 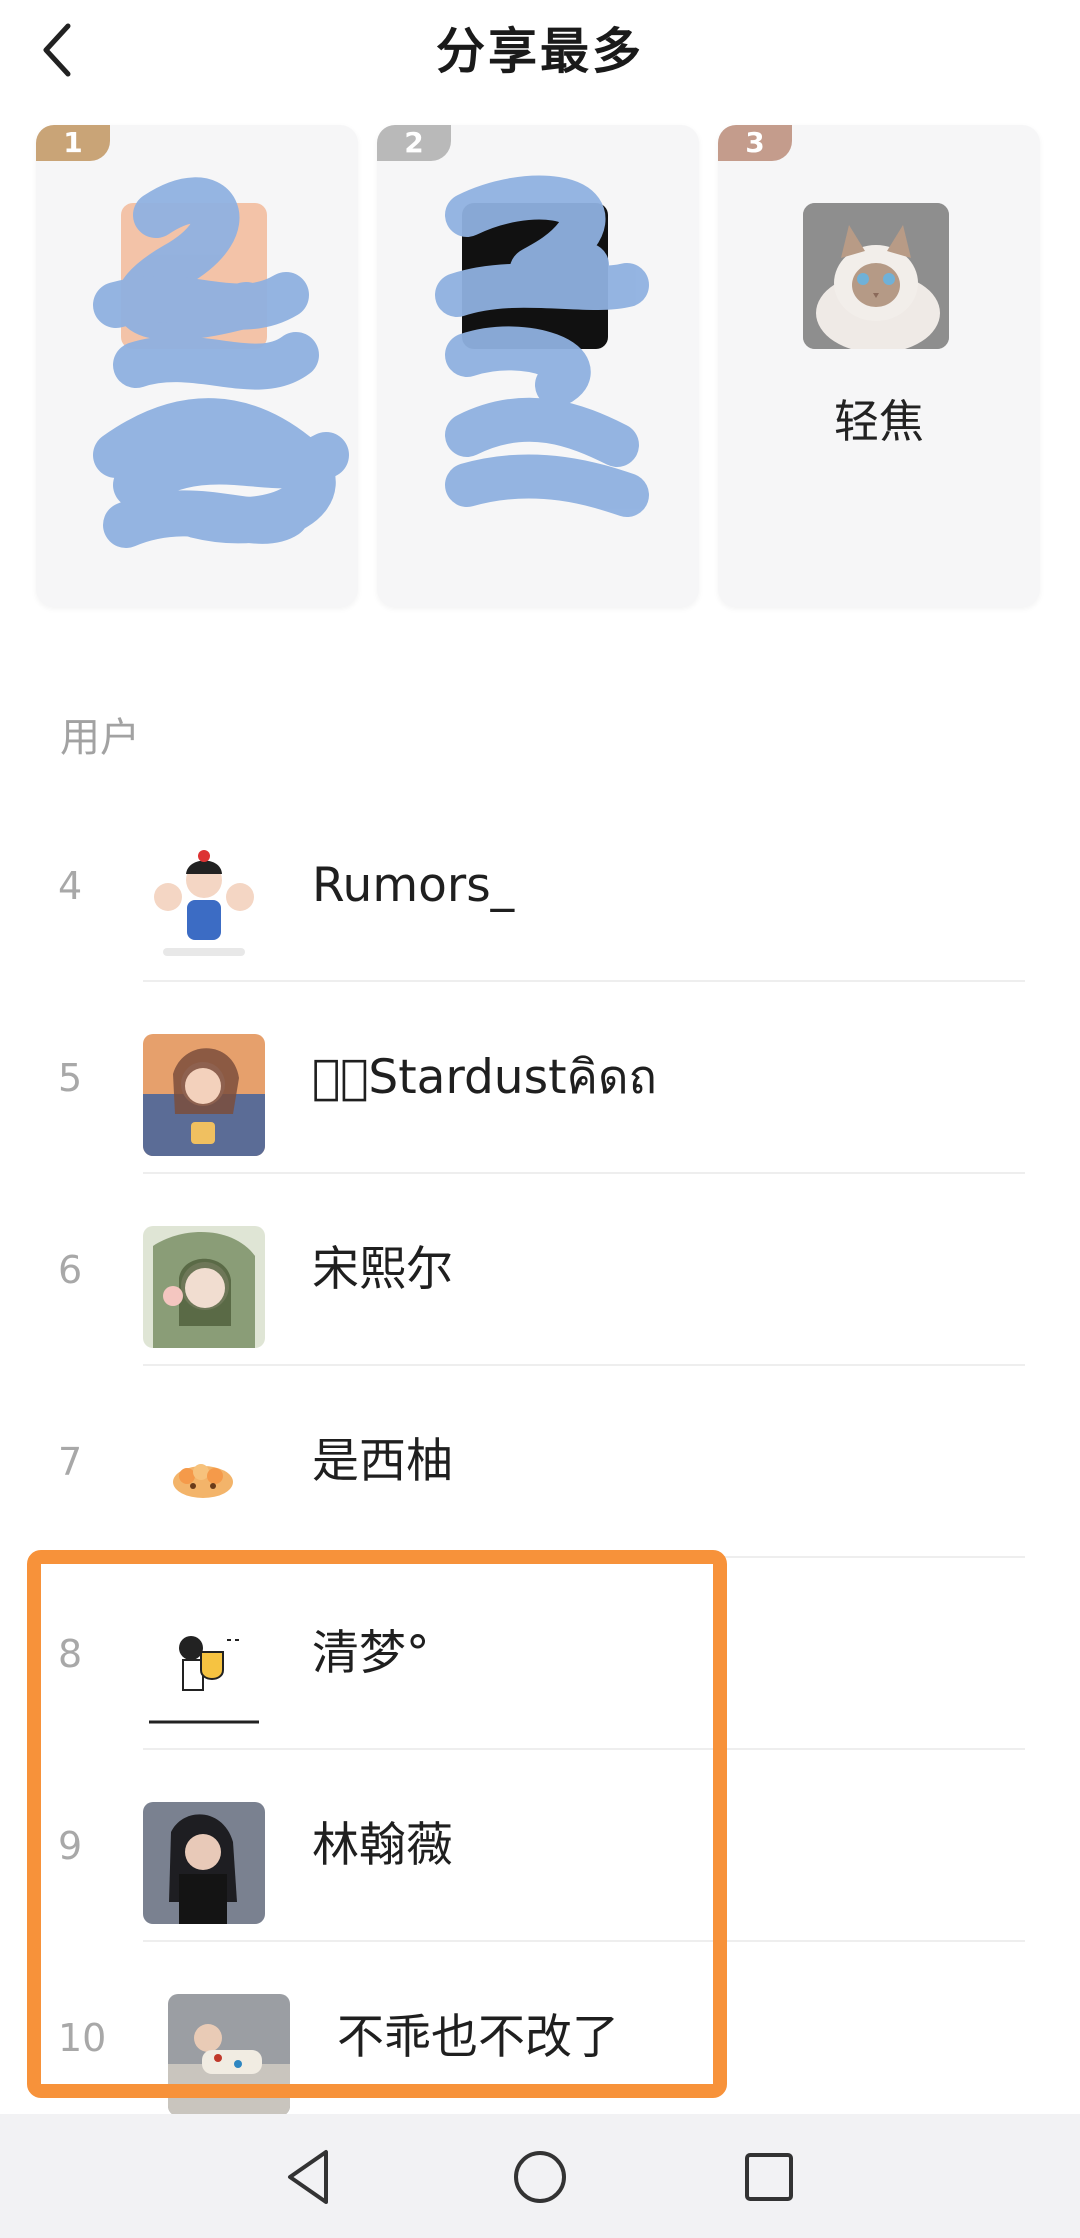 What do you see at coordinates (484, 1077) in the screenshot?
I see `user-name: ஞ⃝Stardustคิดถ` at bounding box center [484, 1077].